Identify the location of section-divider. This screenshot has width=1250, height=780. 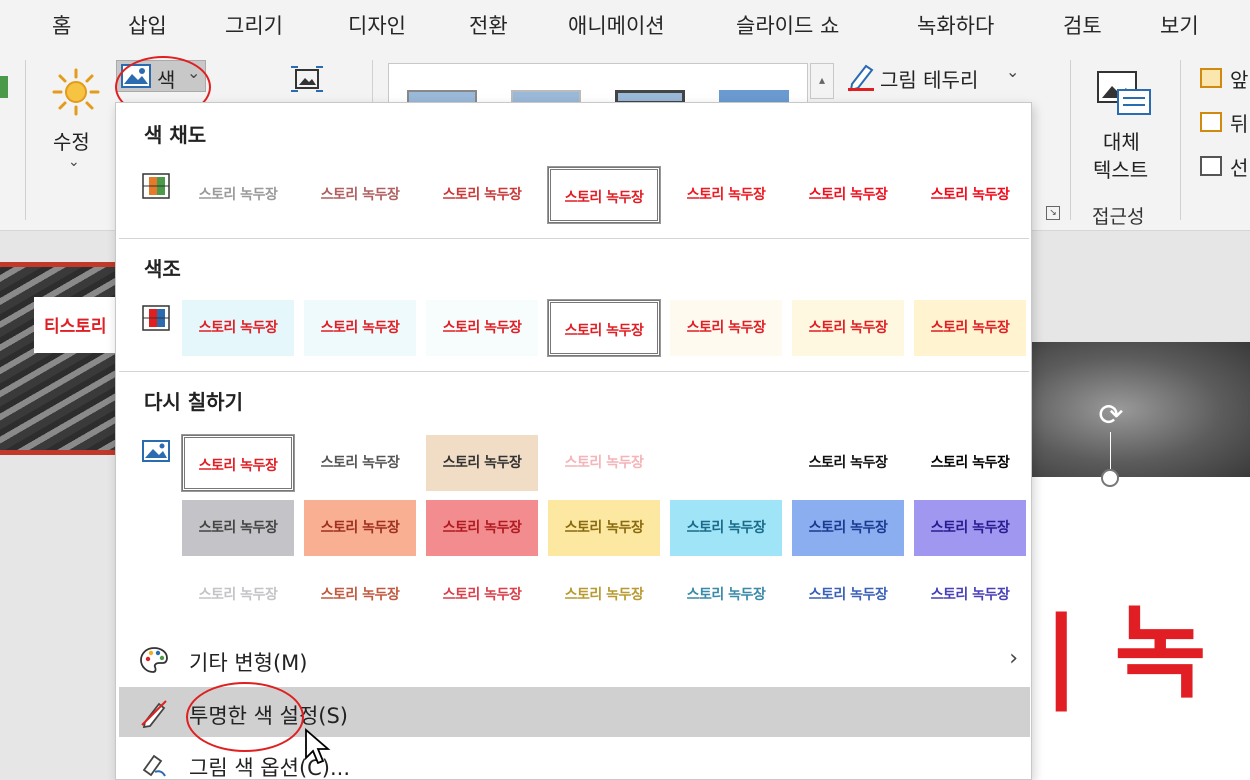
(574, 371).